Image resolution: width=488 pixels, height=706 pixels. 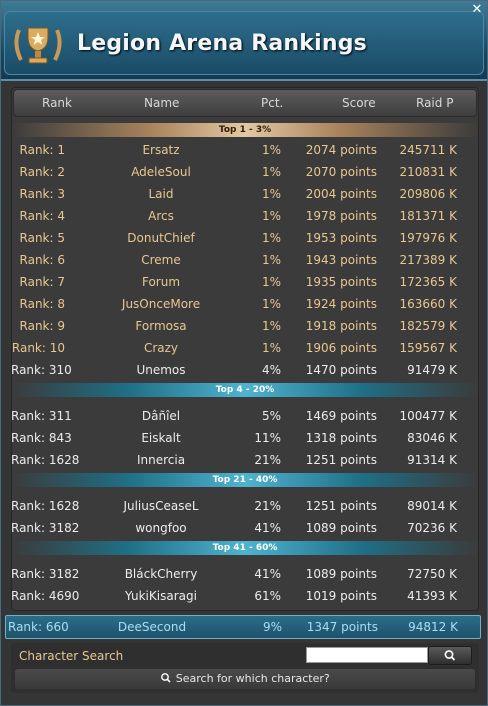 I want to click on col-name: Name, so click(x=161, y=103).